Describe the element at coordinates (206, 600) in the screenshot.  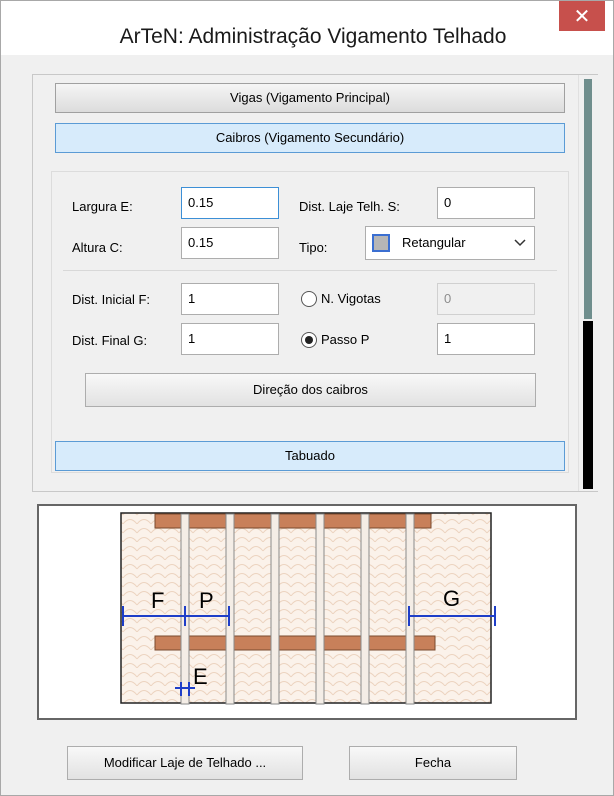
I see `dimension-label-p: P` at that location.